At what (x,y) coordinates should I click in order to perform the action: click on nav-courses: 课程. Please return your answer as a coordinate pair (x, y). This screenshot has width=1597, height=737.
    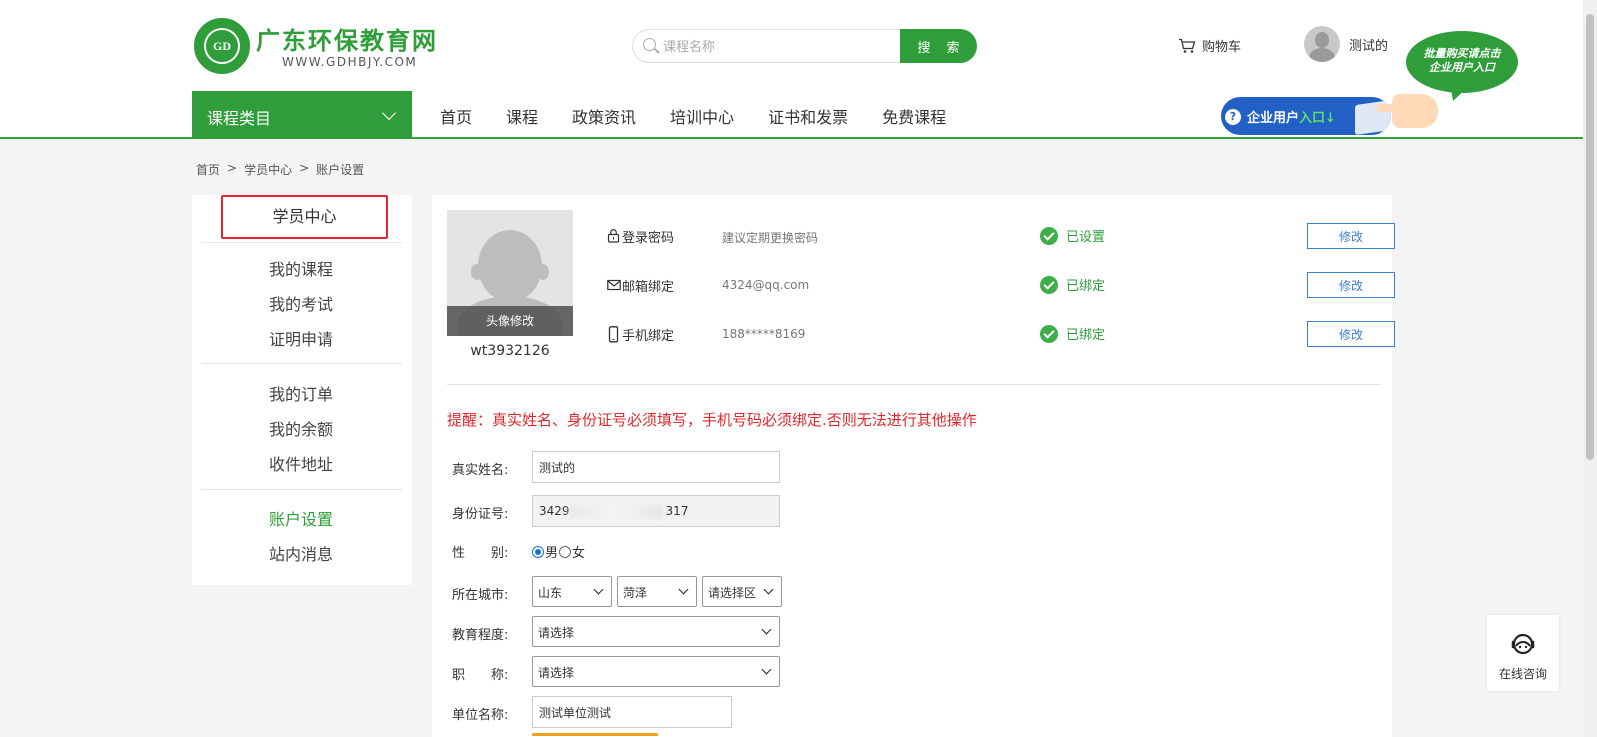
    Looking at the image, I should click on (522, 116).